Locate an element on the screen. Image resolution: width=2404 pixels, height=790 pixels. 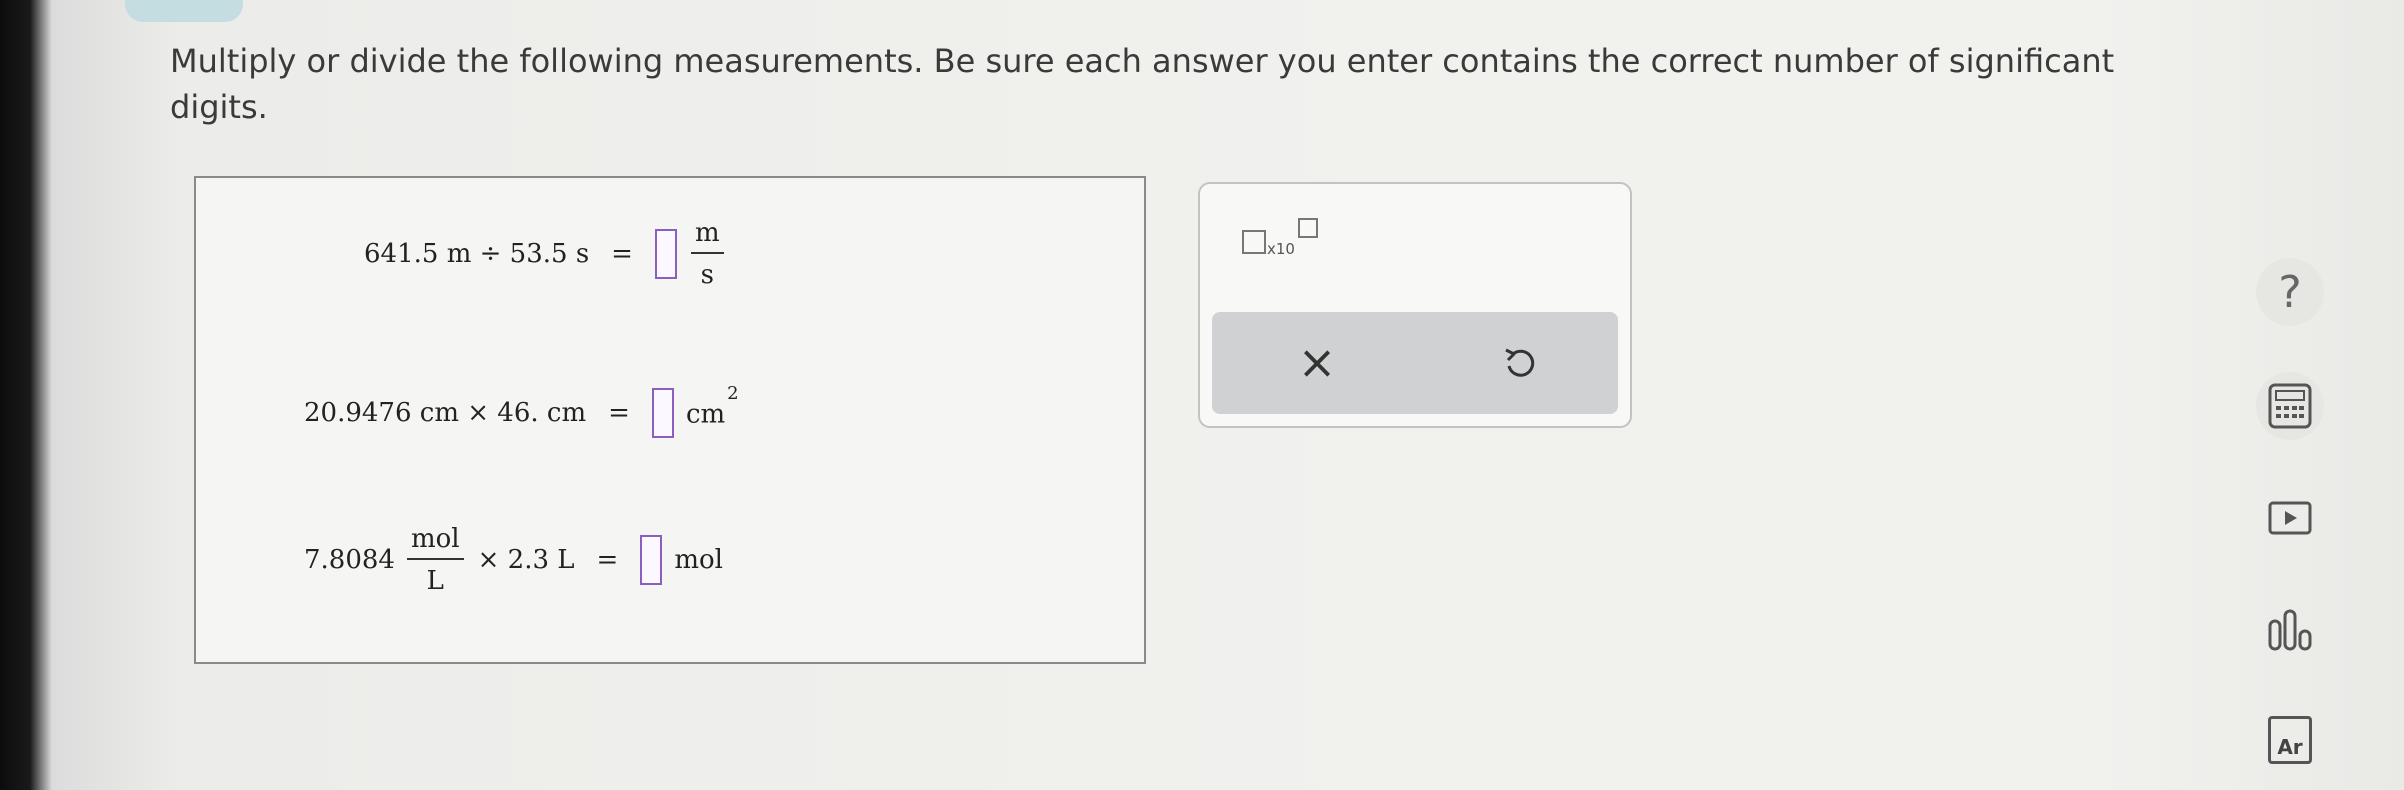
mantissa-box-icon is located at coordinates (1254, 242).